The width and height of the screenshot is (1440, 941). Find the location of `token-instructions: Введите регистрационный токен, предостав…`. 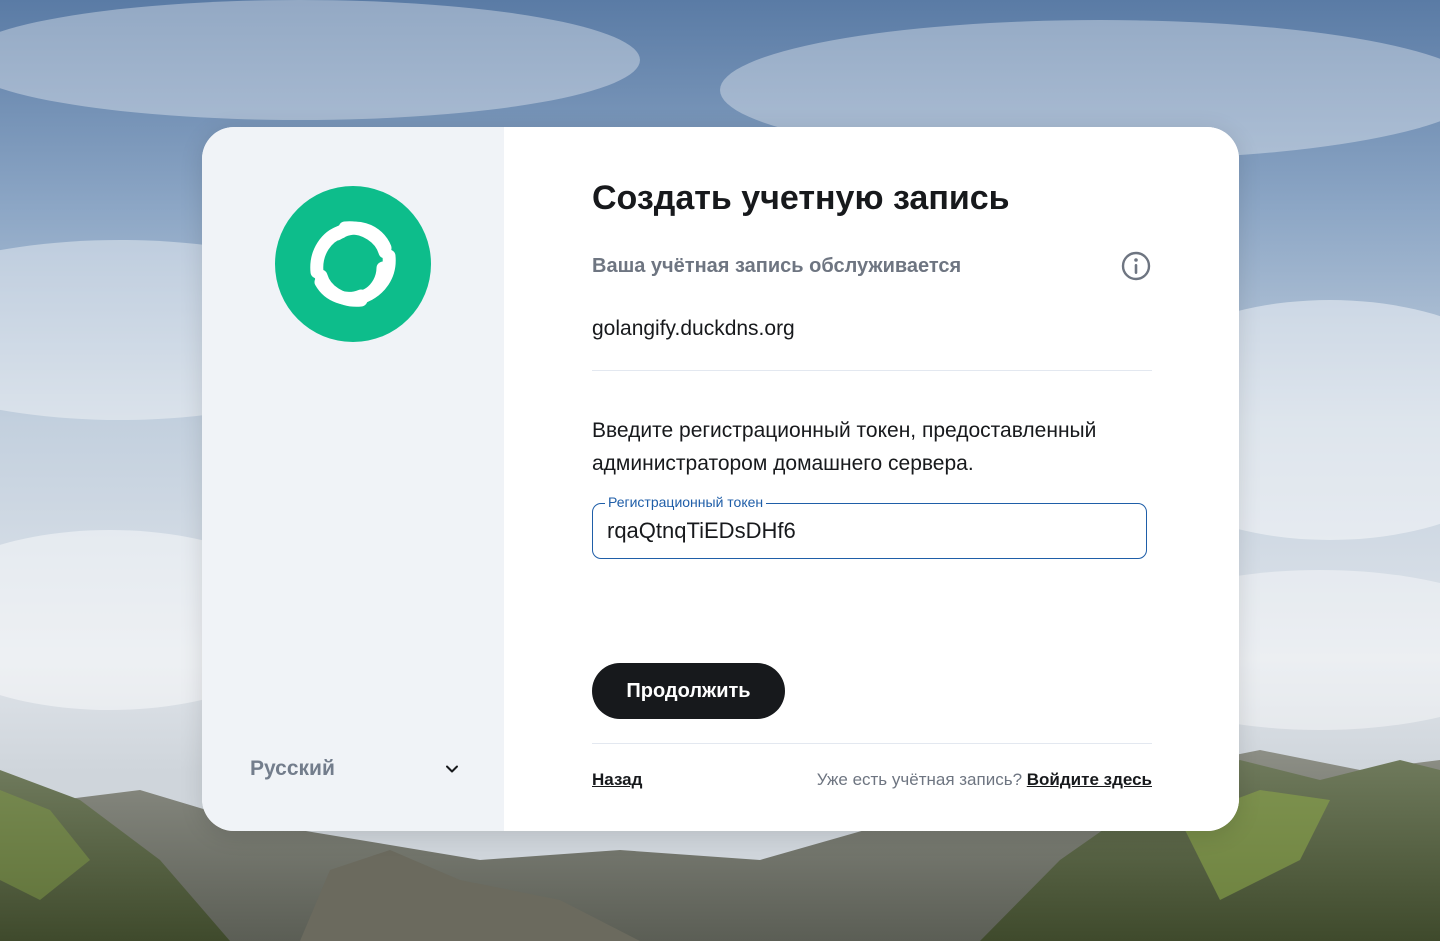

token-instructions: Введите регистрационный токен, предостав… is located at coordinates (844, 447).